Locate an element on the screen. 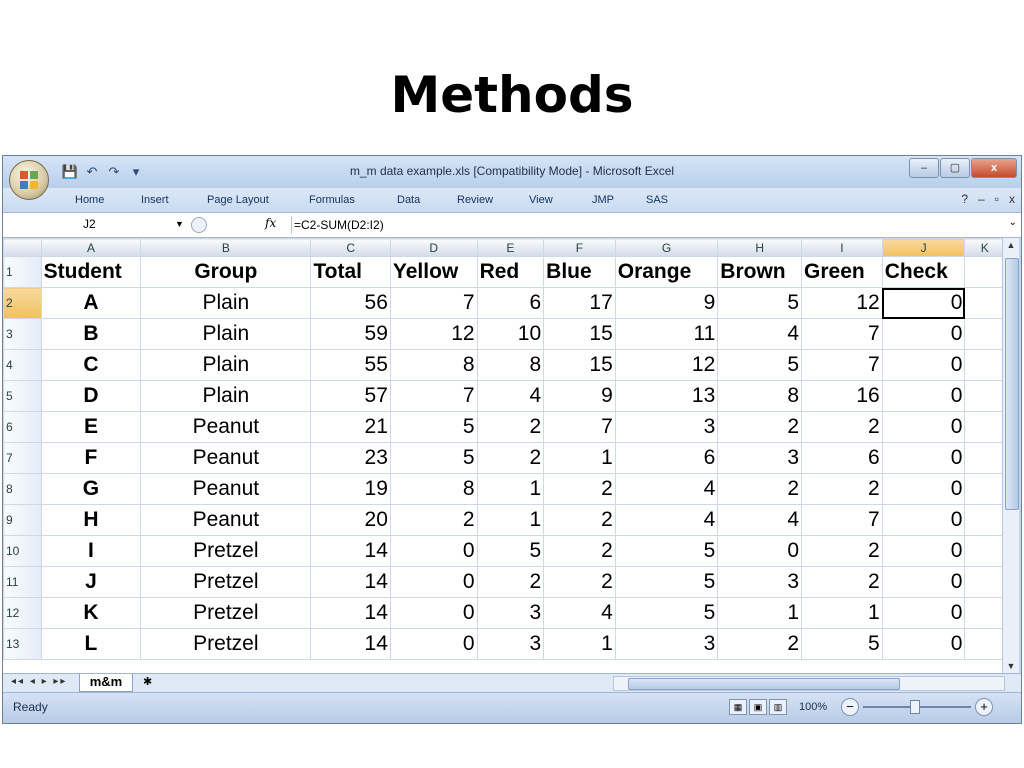  cancel-entry-icon is located at coordinates (199, 225).